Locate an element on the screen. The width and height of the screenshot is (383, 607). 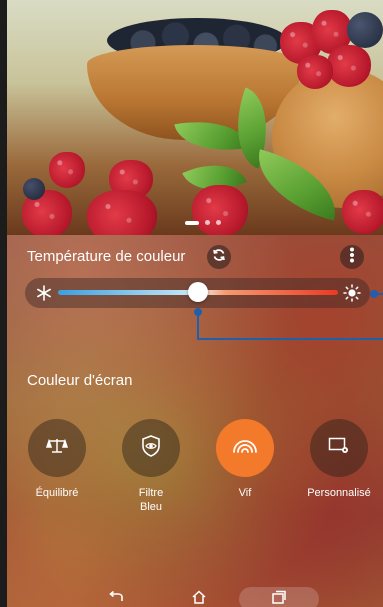
recent-apps-button is located at coordinates (279, 598).